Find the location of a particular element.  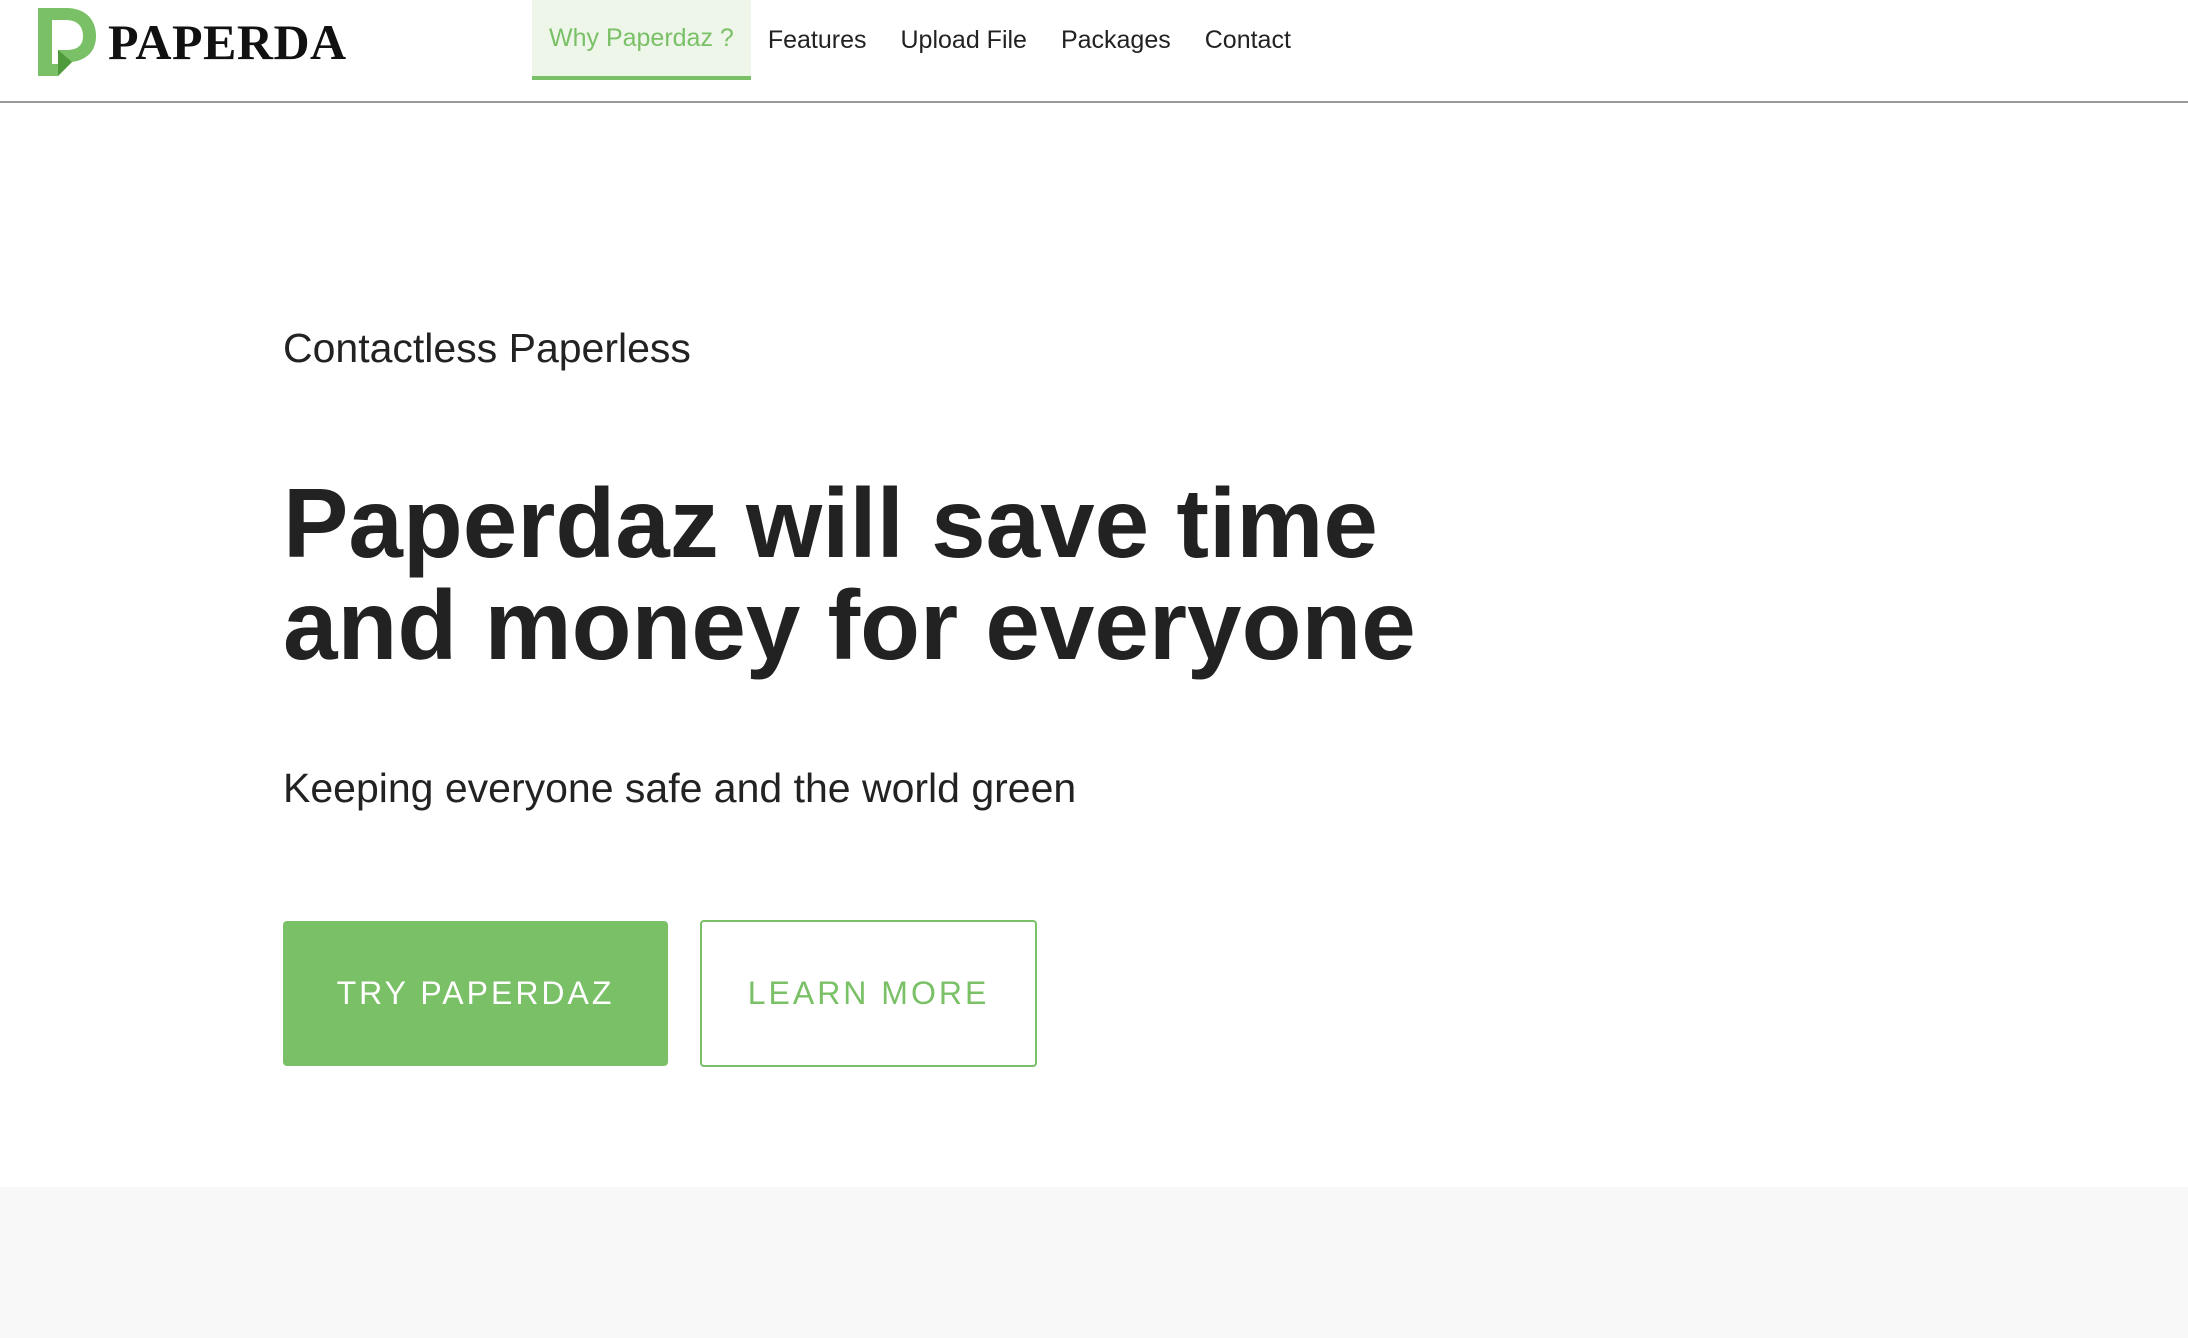

learn-more-button: LEARN MORE is located at coordinates (868, 993).